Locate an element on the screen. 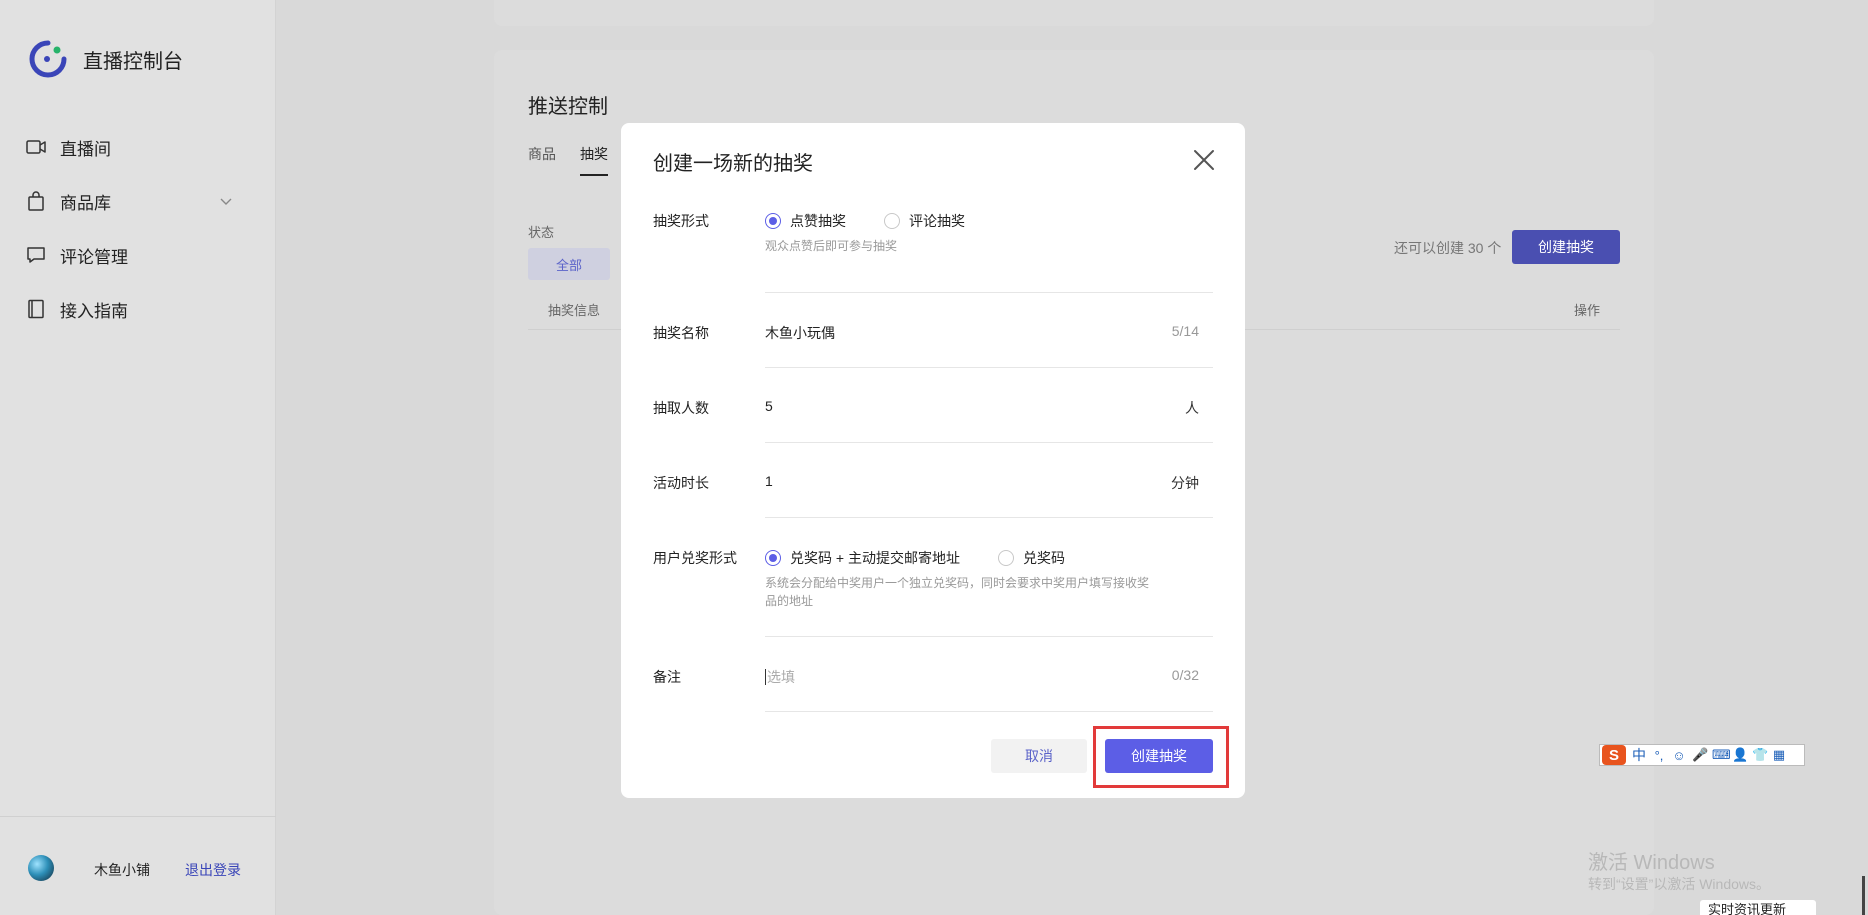 Image resolution: width=1868 pixels, height=915 pixels. unit-label: 分钟 is located at coordinates (1185, 483).